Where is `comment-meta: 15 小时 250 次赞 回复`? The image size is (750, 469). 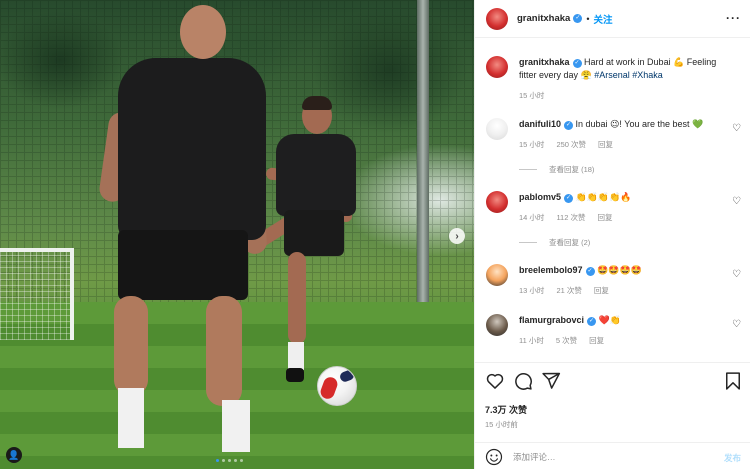
comment-meta: 15 小时 250 次赞 回复 is located at coordinates (619, 144).